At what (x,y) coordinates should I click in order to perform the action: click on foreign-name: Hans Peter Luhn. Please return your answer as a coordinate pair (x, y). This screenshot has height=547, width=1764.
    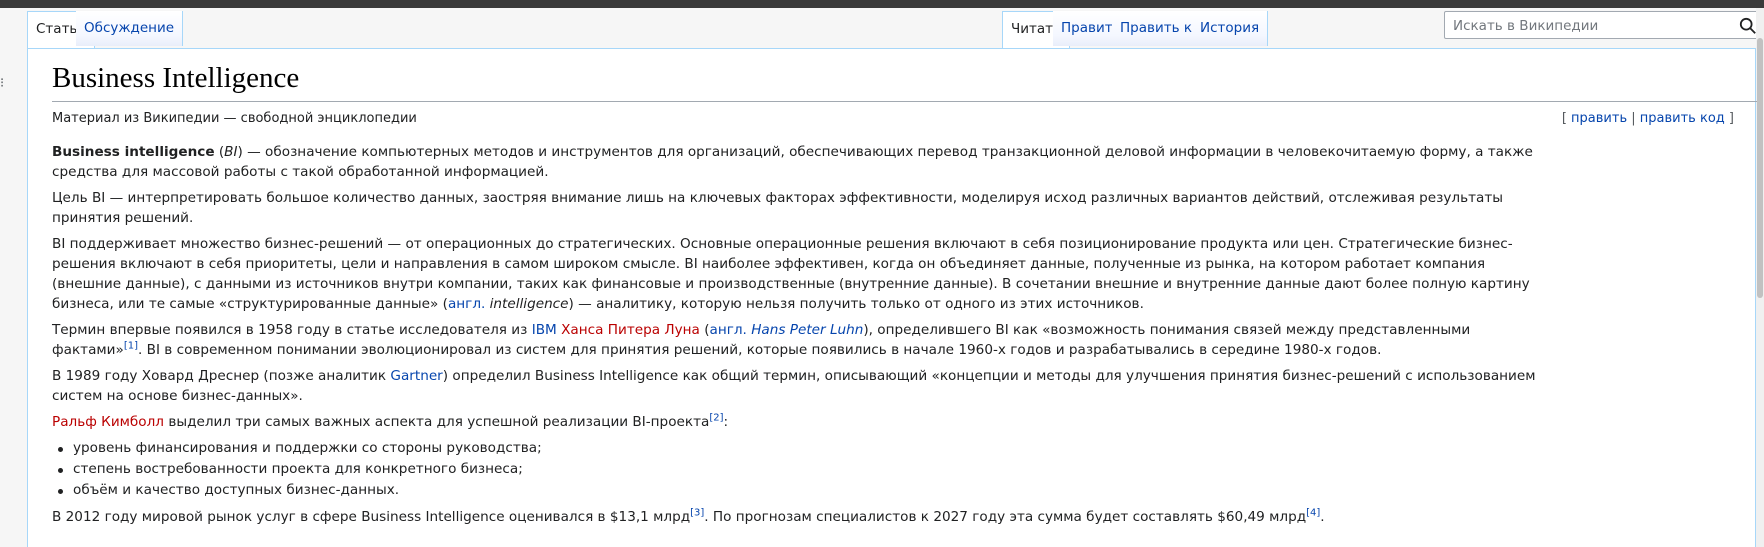
    Looking at the image, I should click on (807, 330).